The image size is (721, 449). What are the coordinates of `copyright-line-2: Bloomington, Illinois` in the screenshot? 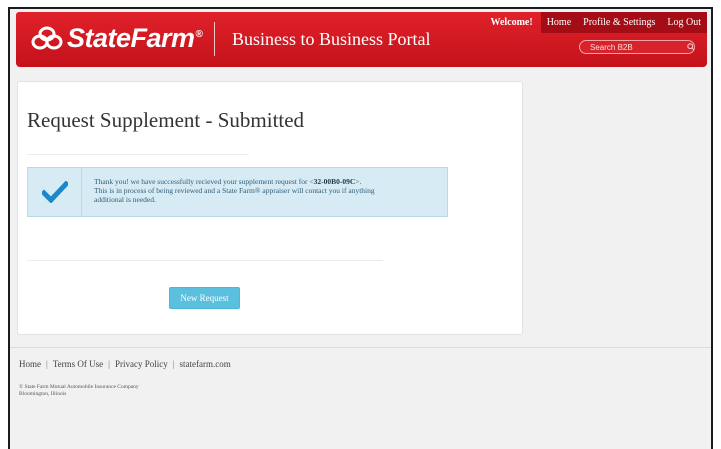 It's located at (43, 394).